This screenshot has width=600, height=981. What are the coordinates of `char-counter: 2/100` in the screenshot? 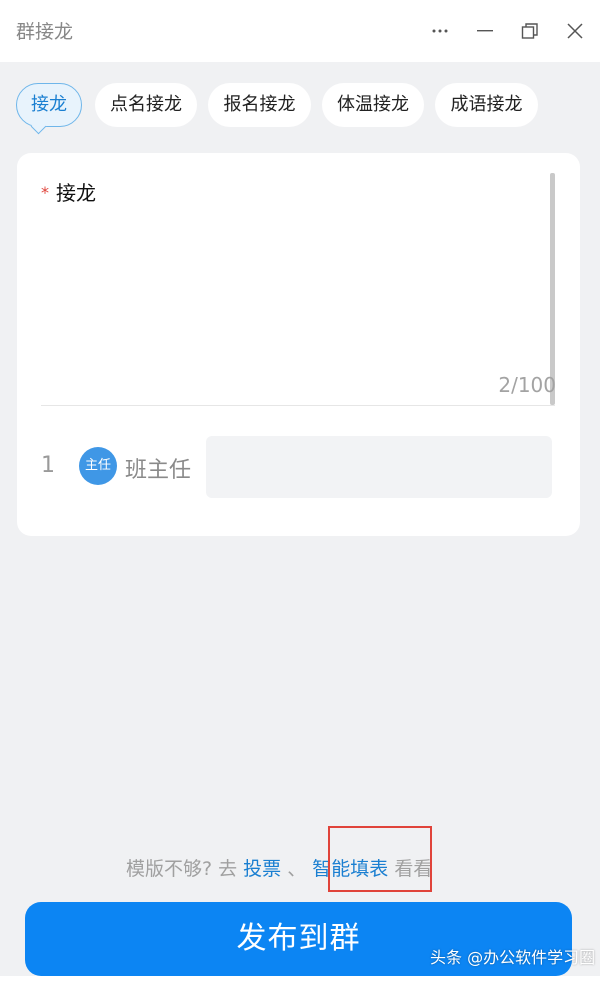 It's located at (527, 385).